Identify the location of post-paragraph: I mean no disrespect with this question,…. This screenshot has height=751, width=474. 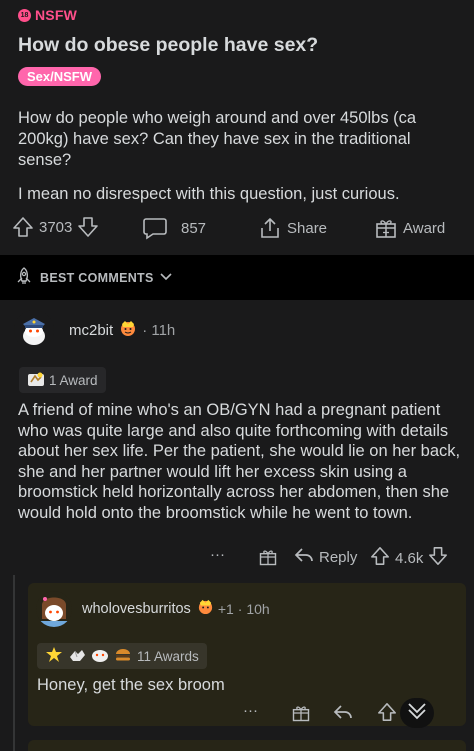
(209, 194).